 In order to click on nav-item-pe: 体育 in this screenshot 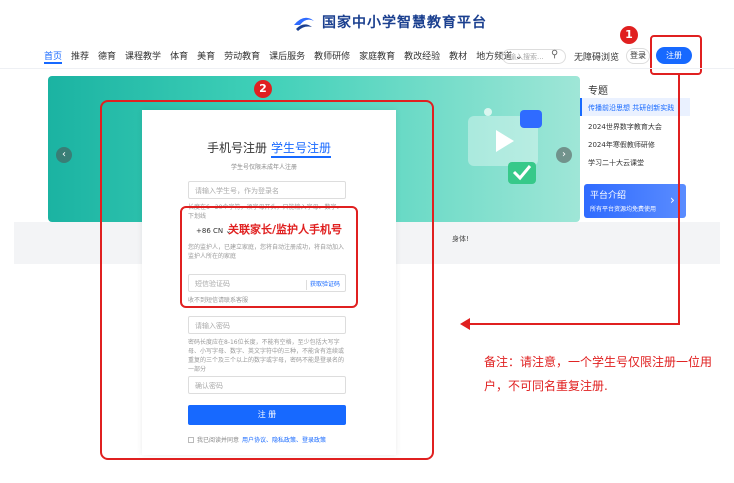, I will do `click(179, 55)`.